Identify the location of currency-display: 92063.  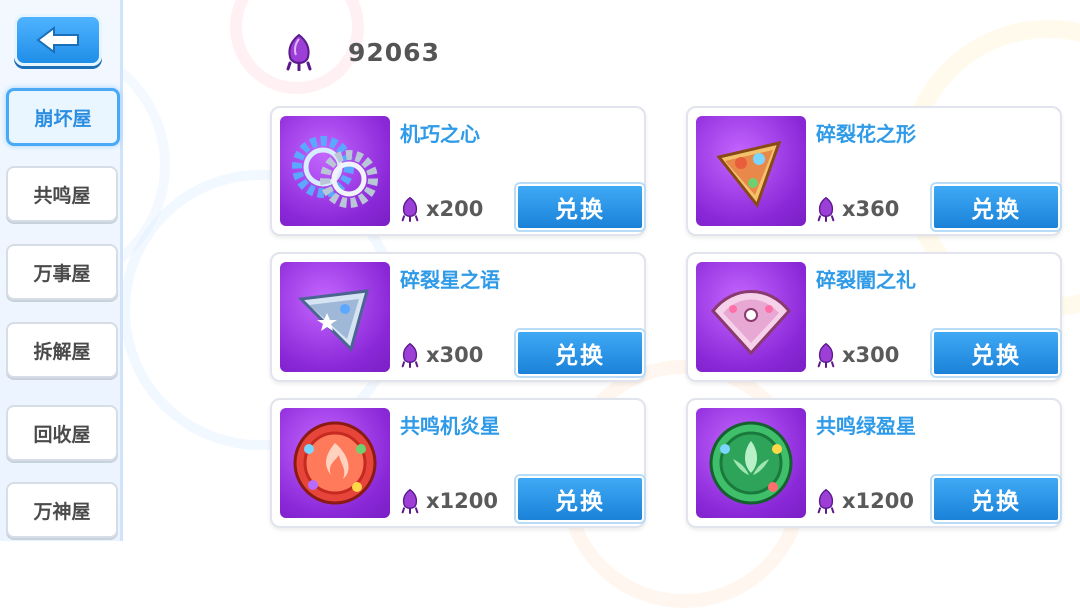
(362, 52).